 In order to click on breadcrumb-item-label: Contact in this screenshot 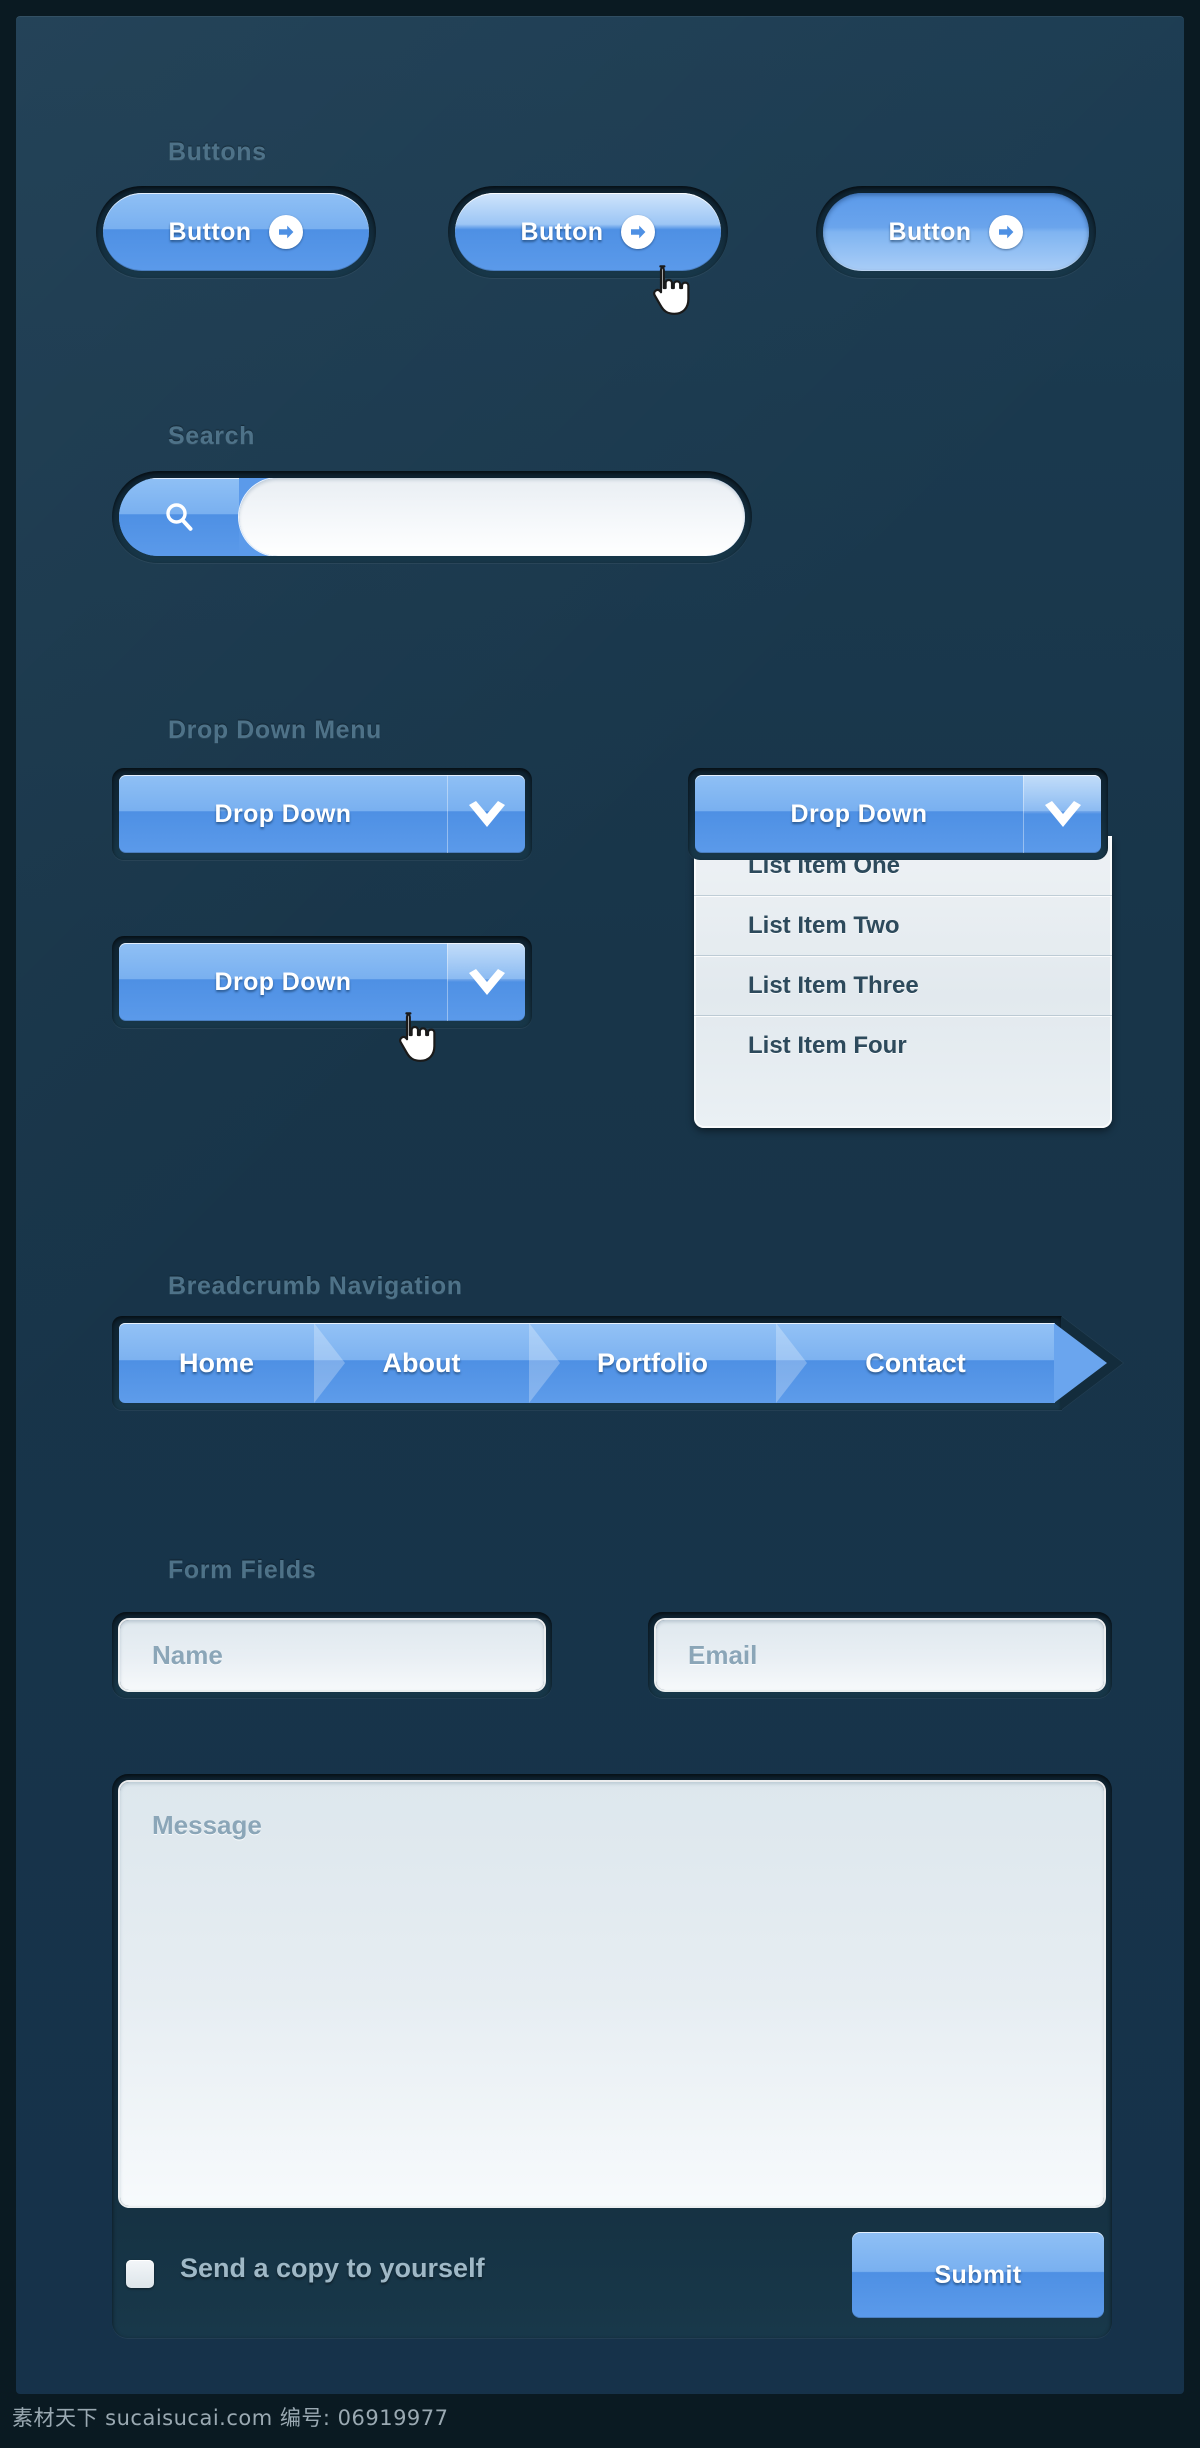, I will do `click(915, 1362)`.